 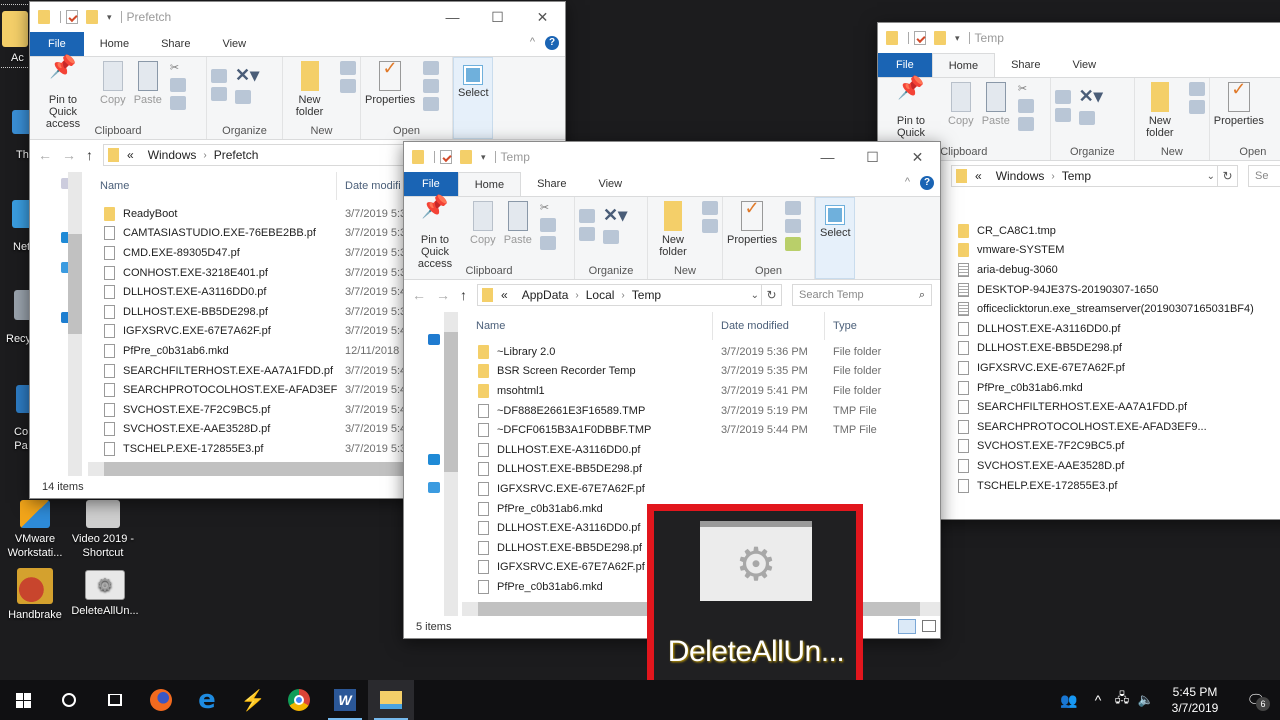 What do you see at coordinates (247, 75) in the screenshot?
I see `delete-icon: ✕▾` at bounding box center [247, 75].